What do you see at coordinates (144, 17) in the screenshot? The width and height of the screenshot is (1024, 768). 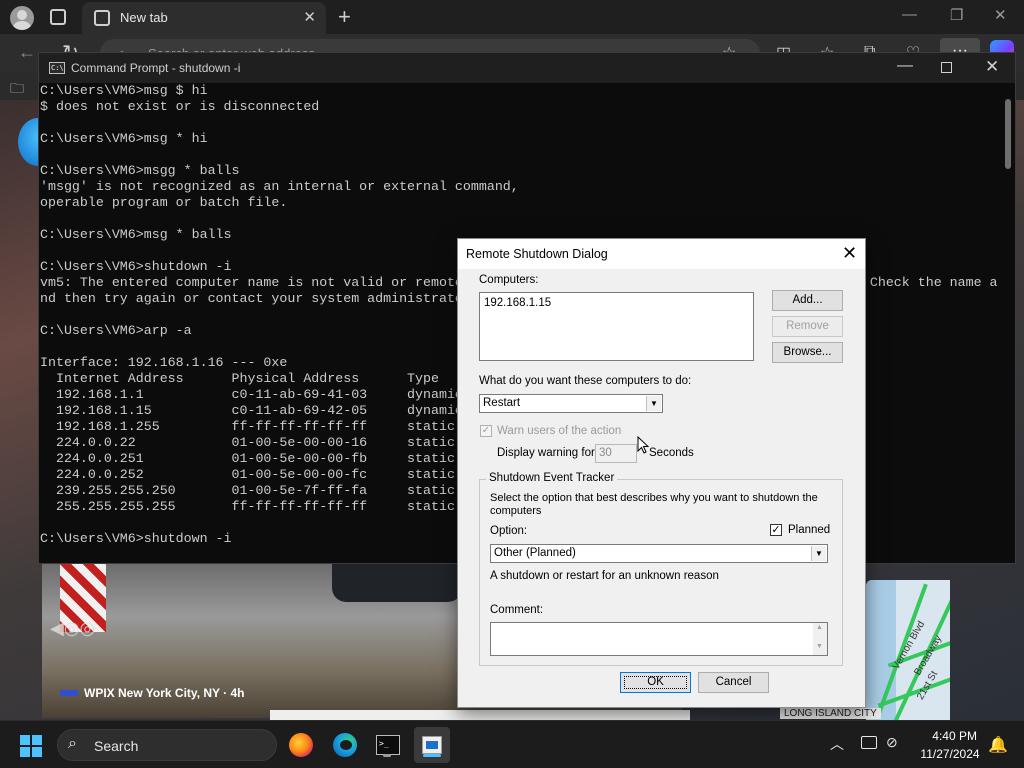 I see `tab-title: New tab` at bounding box center [144, 17].